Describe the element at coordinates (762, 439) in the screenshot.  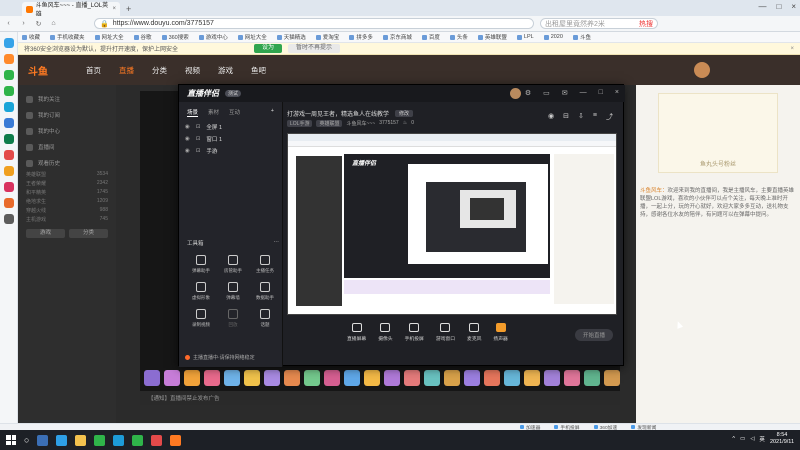
I see `input-language: 英` at that location.